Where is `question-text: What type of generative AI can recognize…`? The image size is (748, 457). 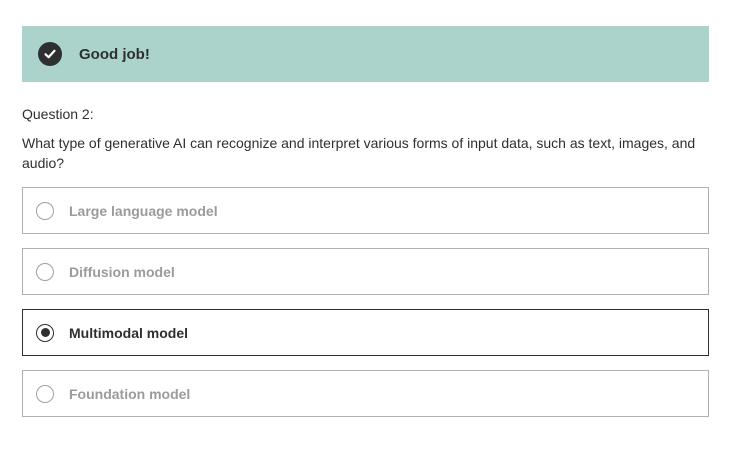
question-text: What type of generative AI can recognize… is located at coordinates (359, 153).